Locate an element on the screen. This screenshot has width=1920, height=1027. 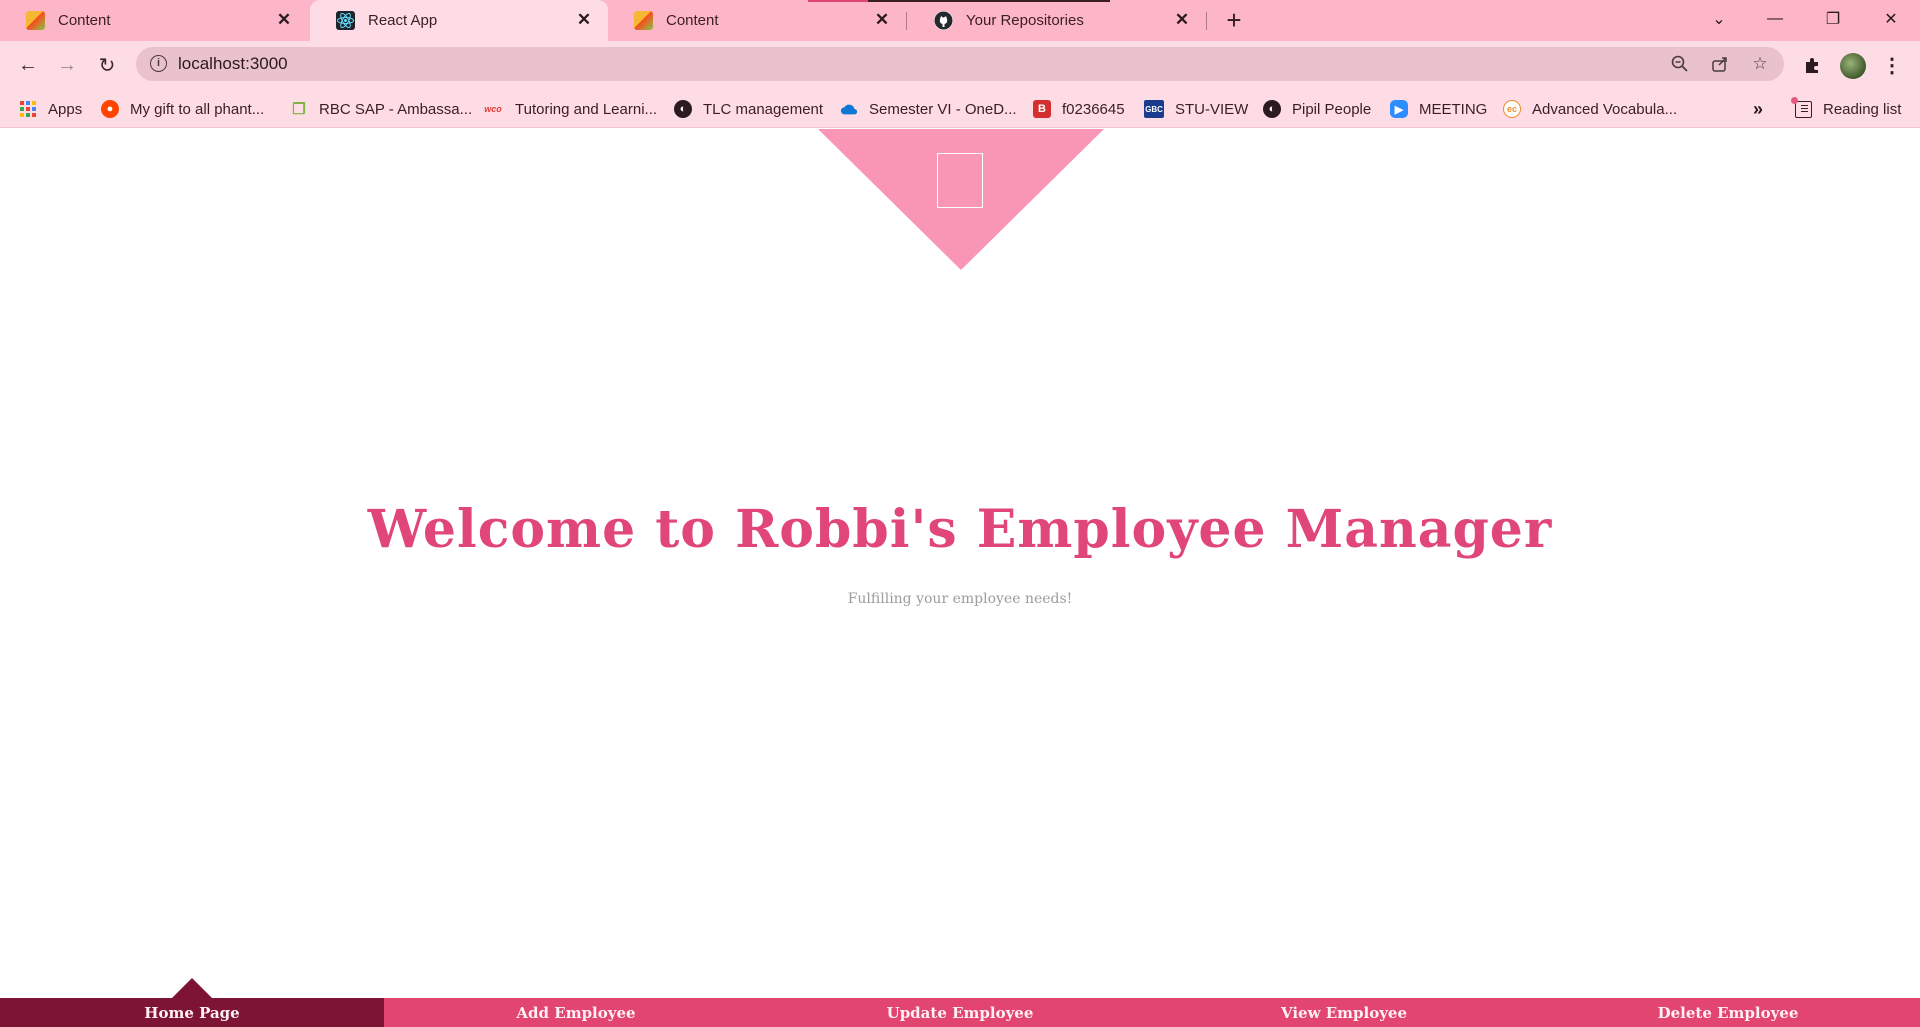
tab-content-1: Content ✕ is located at coordinates (154, 20).